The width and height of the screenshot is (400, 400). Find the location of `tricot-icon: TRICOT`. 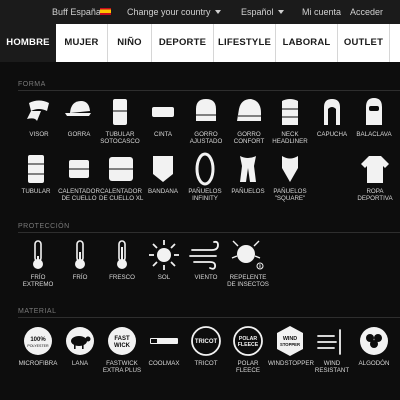

tricot-icon: TRICOT is located at coordinates (206, 341).